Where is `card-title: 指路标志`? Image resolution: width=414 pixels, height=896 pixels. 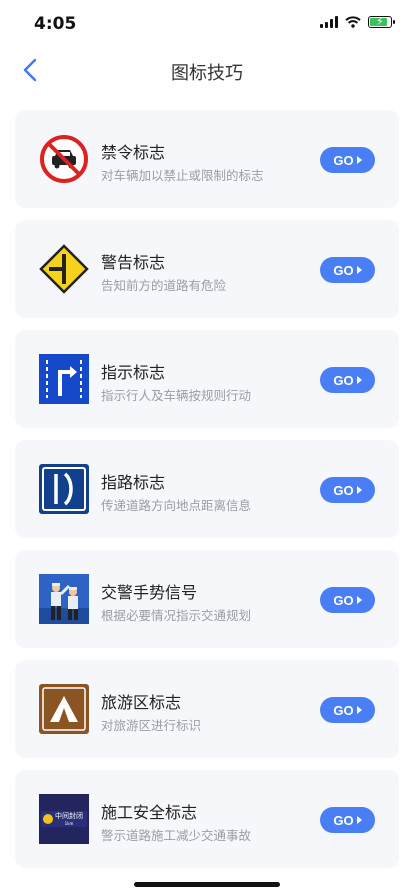 card-title: 指路标志 is located at coordinates (133, 482).